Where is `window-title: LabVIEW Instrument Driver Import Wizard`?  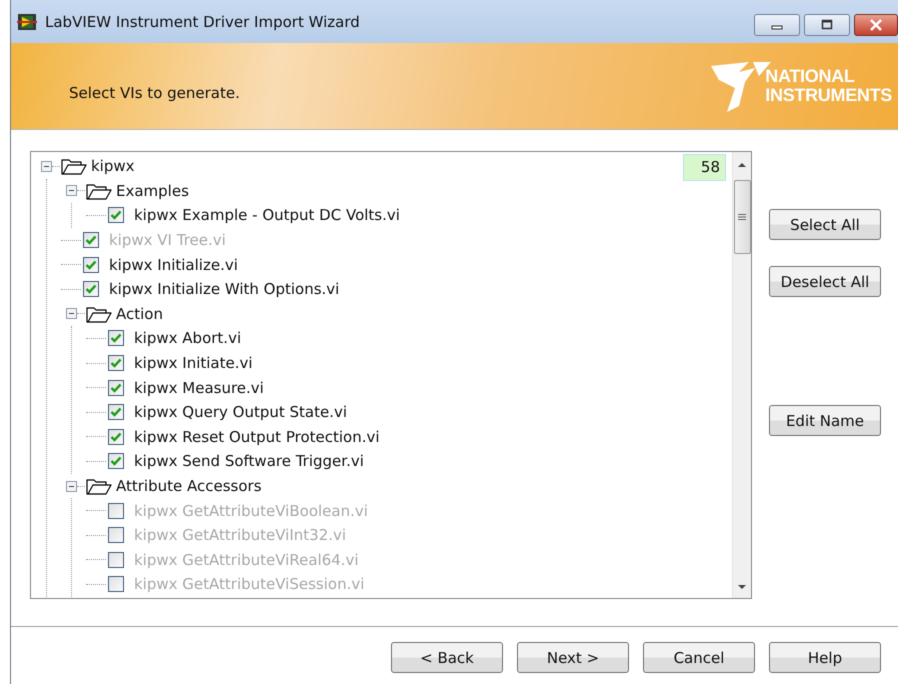 window-title: LabVIEW Instrument Driver Import Wizard is located at coordinates (203, 21).